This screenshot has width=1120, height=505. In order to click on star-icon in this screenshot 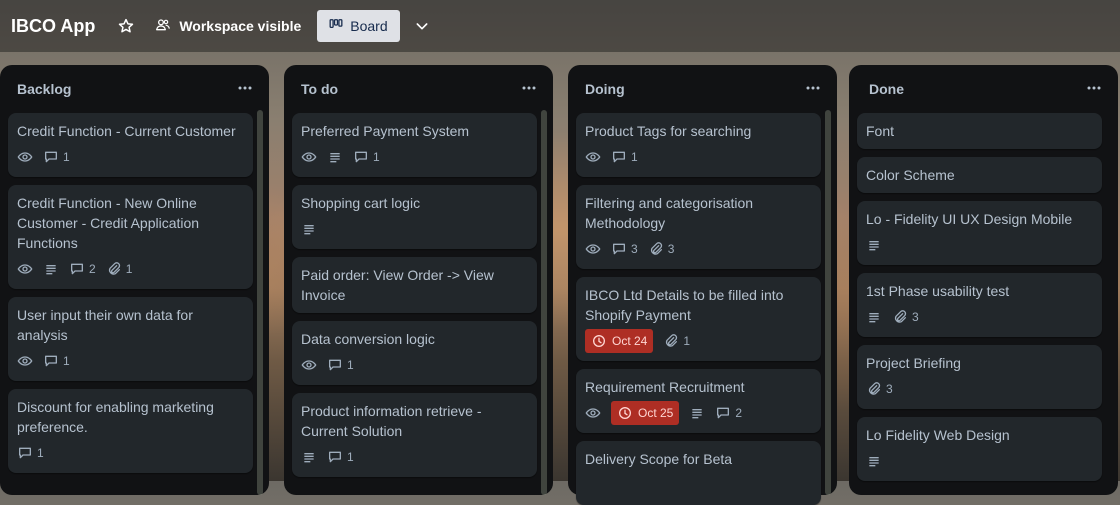, I will do `click(126, 26)`.